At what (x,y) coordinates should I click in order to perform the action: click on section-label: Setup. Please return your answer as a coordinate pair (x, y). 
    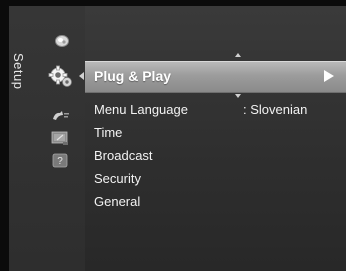
    Looking at the image, I should click on (18, 71).